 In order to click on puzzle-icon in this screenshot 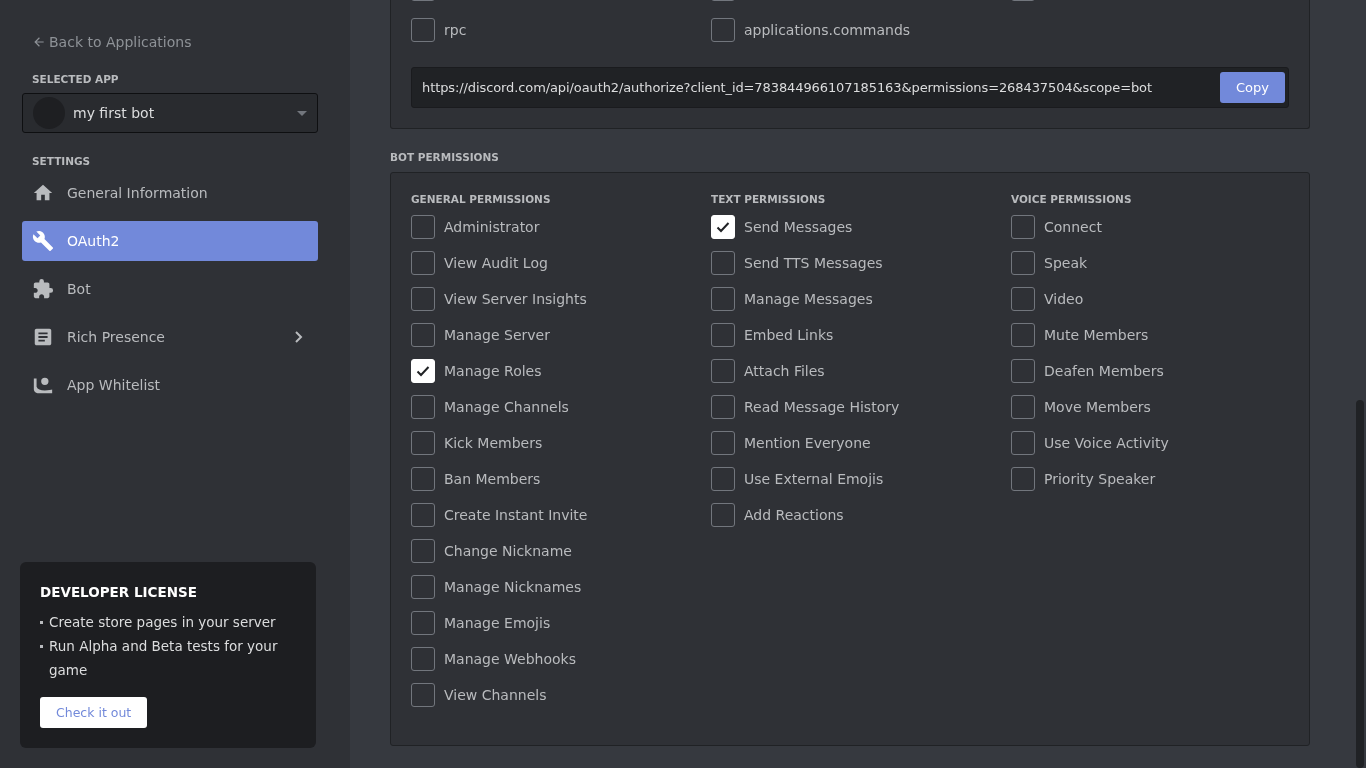, I will do `click(43, 289)`.